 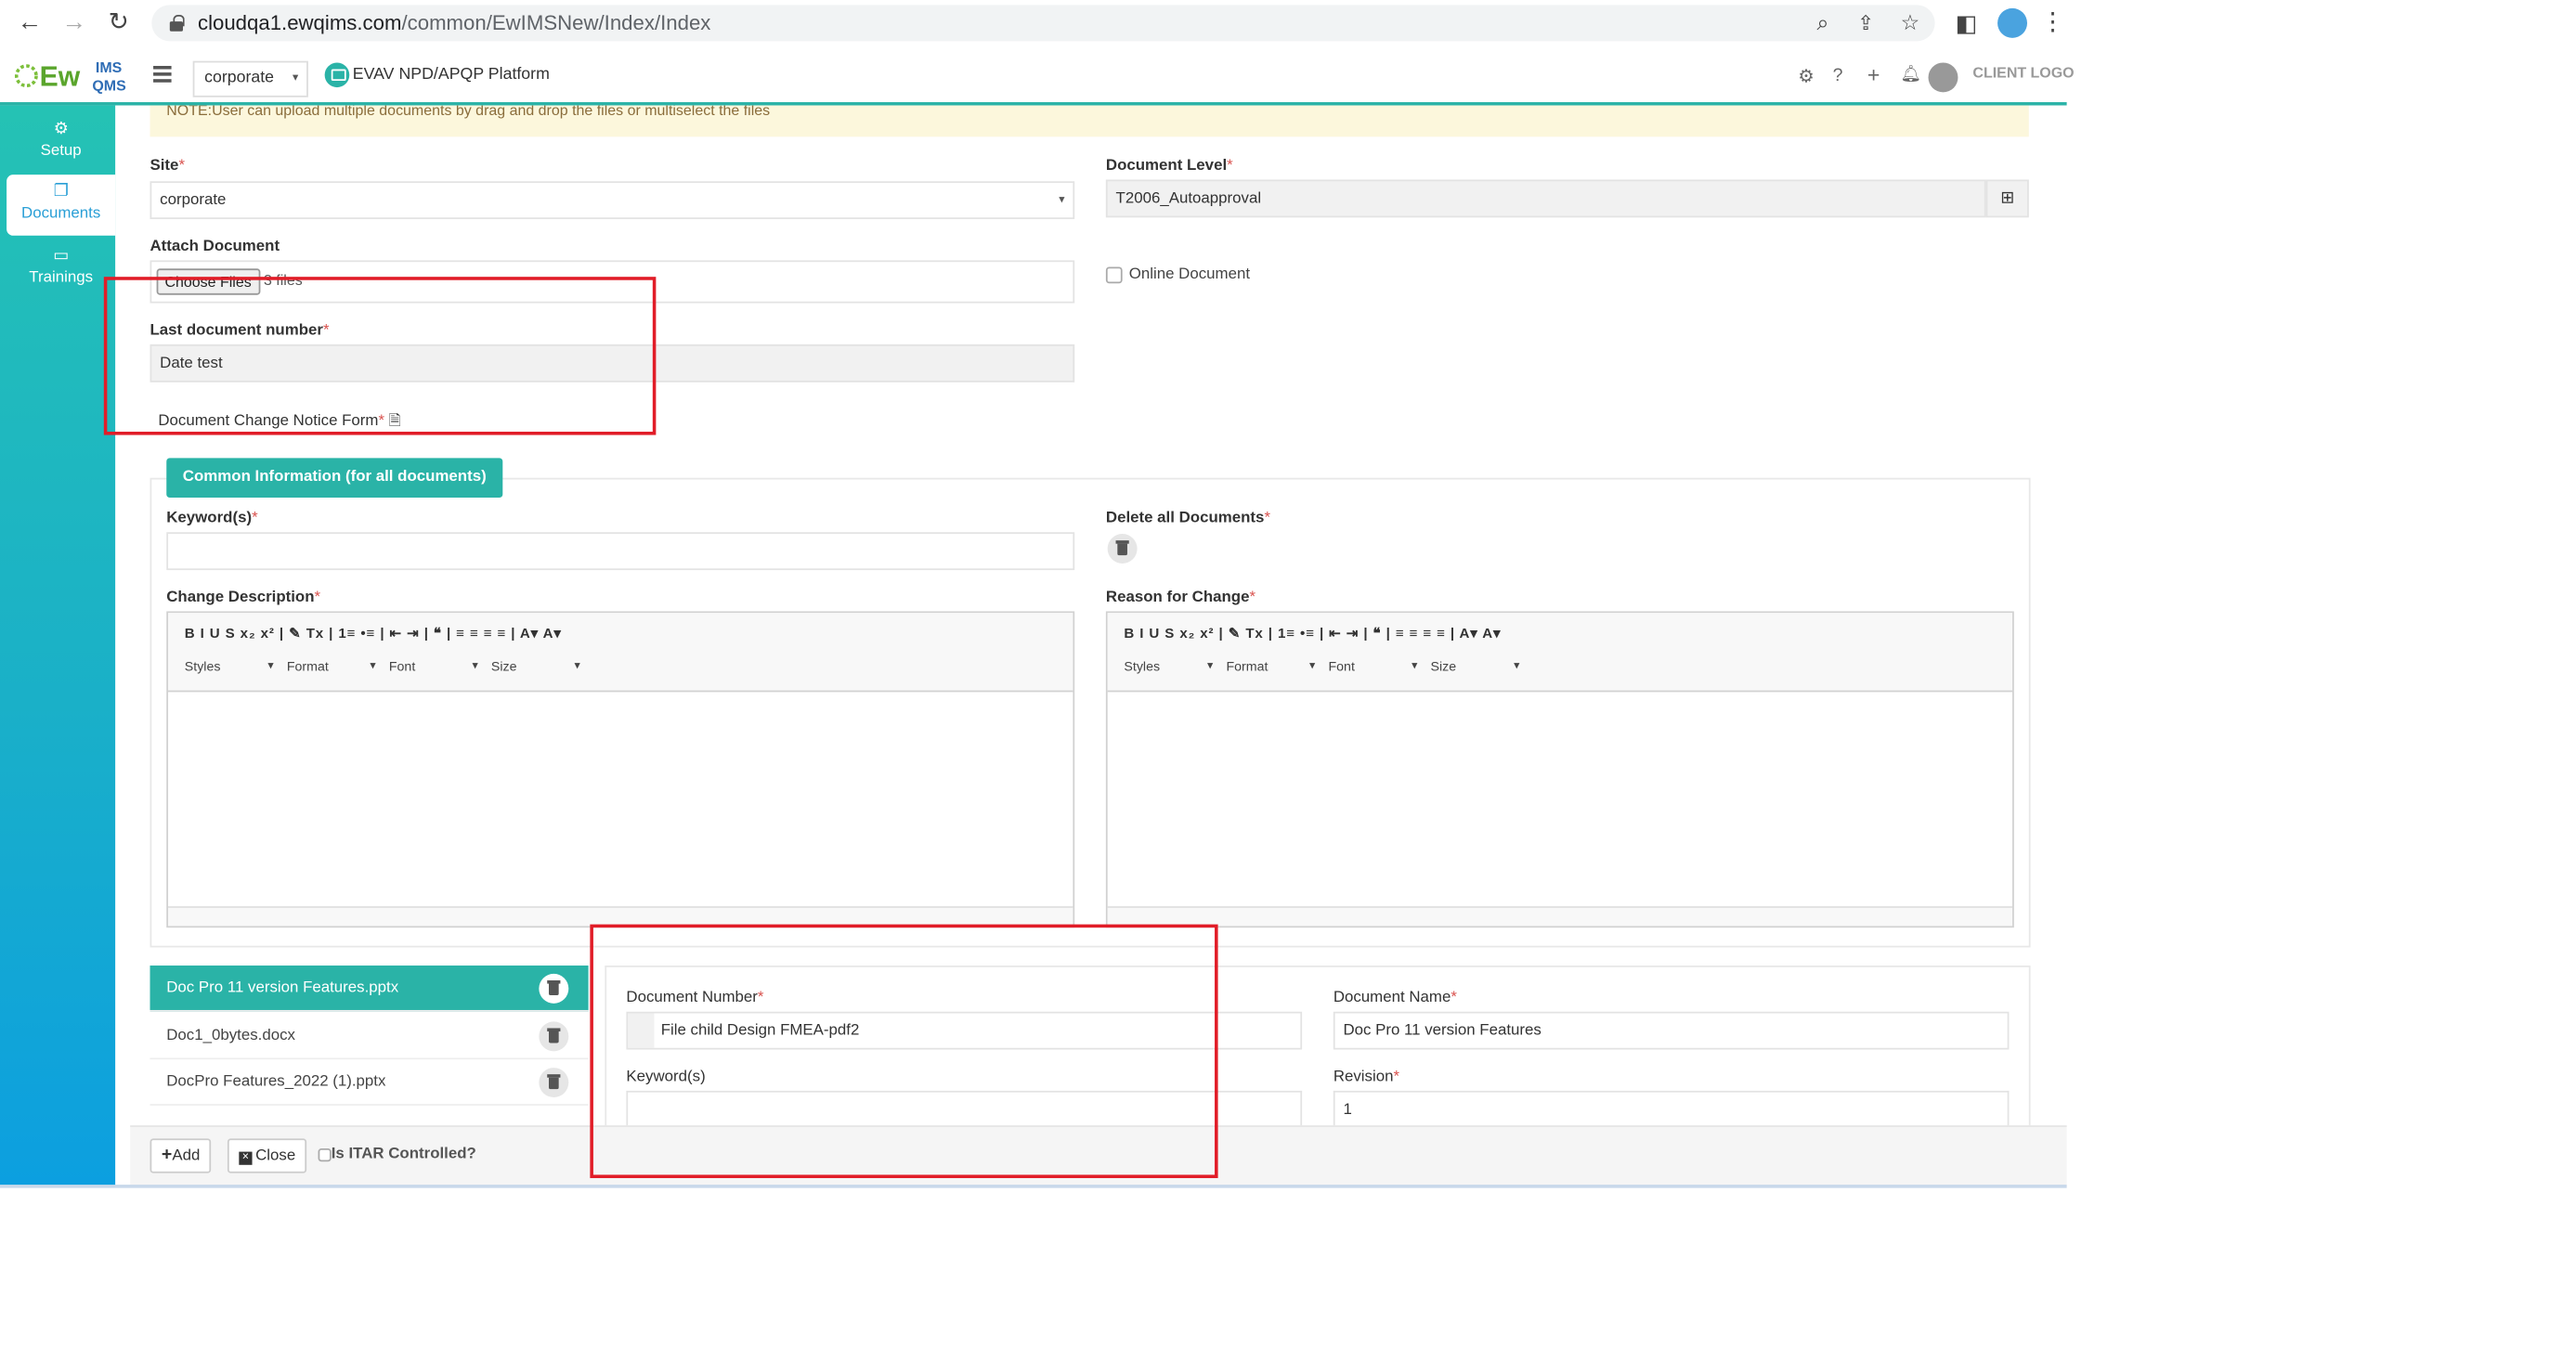 I want to click on sidebar-item-trainings: ▭ Trainings, so click(x=61, y=269).